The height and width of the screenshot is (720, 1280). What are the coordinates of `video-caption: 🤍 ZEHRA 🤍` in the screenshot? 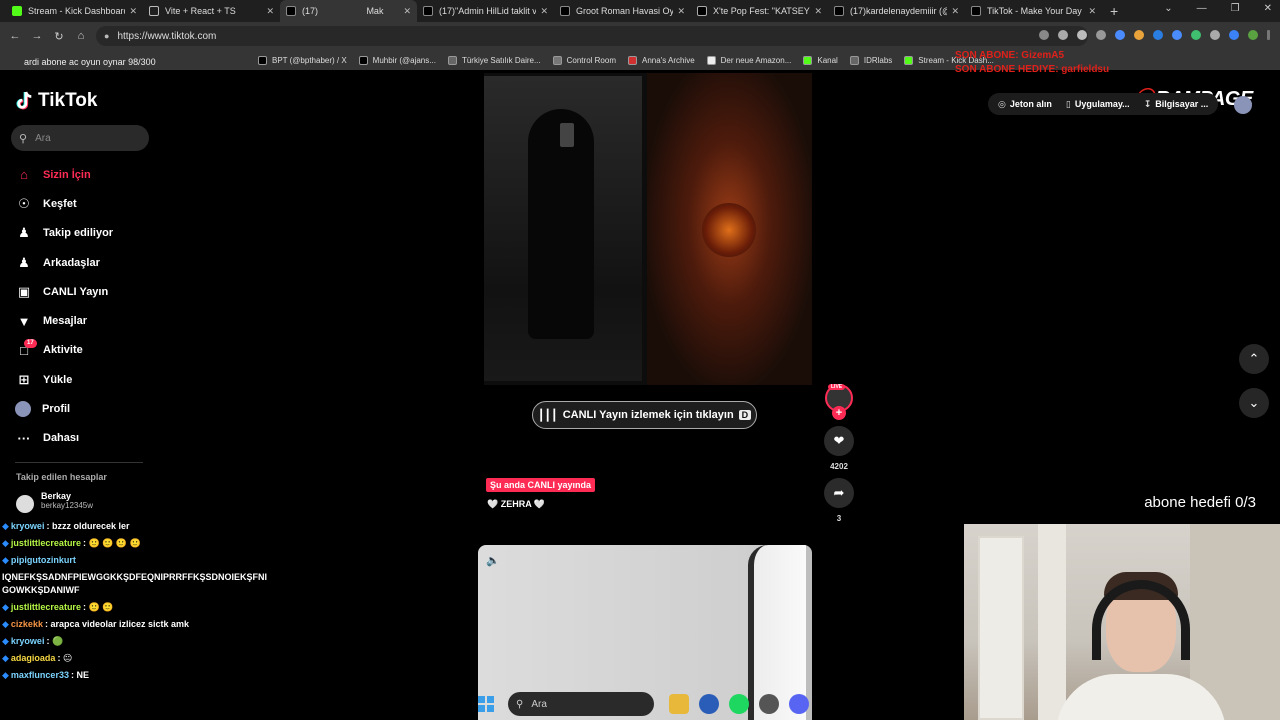 It's located at (516, 504).